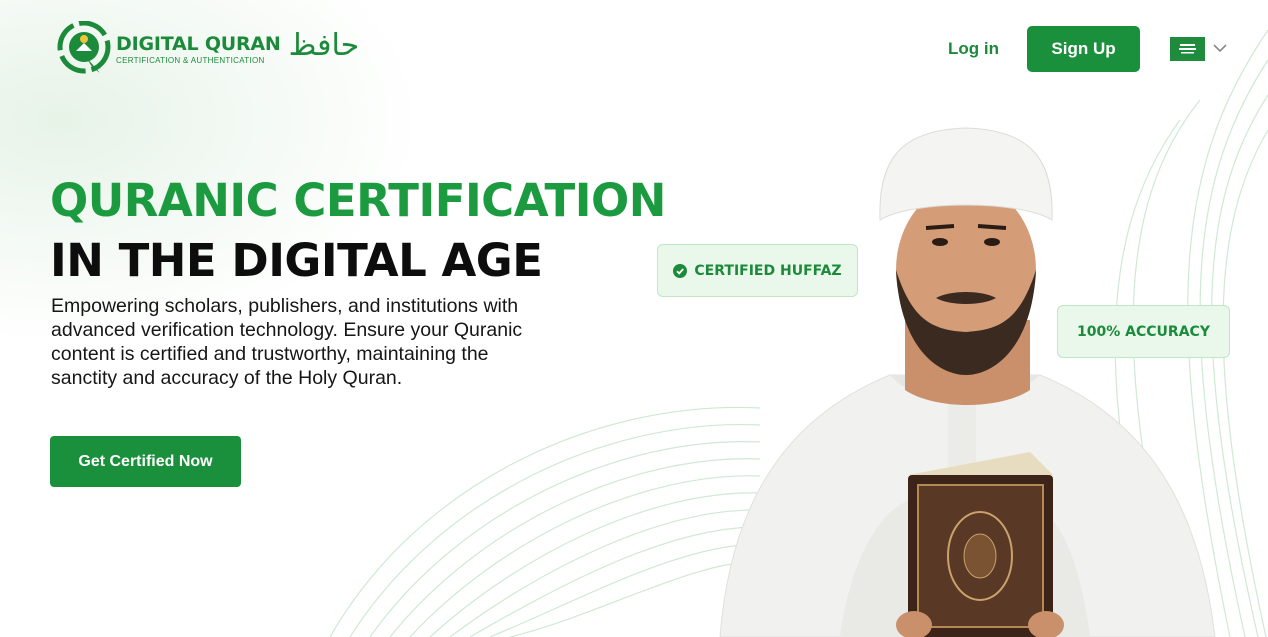 The height and width of the screenshot is (637, 1268). Describe the element at coordinates (973, 49) in the screenshot. I see `login-link: Log in` at that location.